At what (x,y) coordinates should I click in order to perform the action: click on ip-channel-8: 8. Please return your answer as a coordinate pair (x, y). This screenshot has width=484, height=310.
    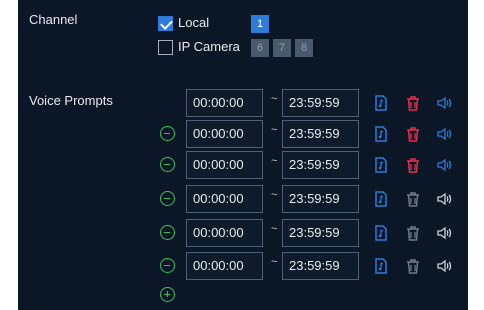
    Looking at the image, I should click on (304, 48).